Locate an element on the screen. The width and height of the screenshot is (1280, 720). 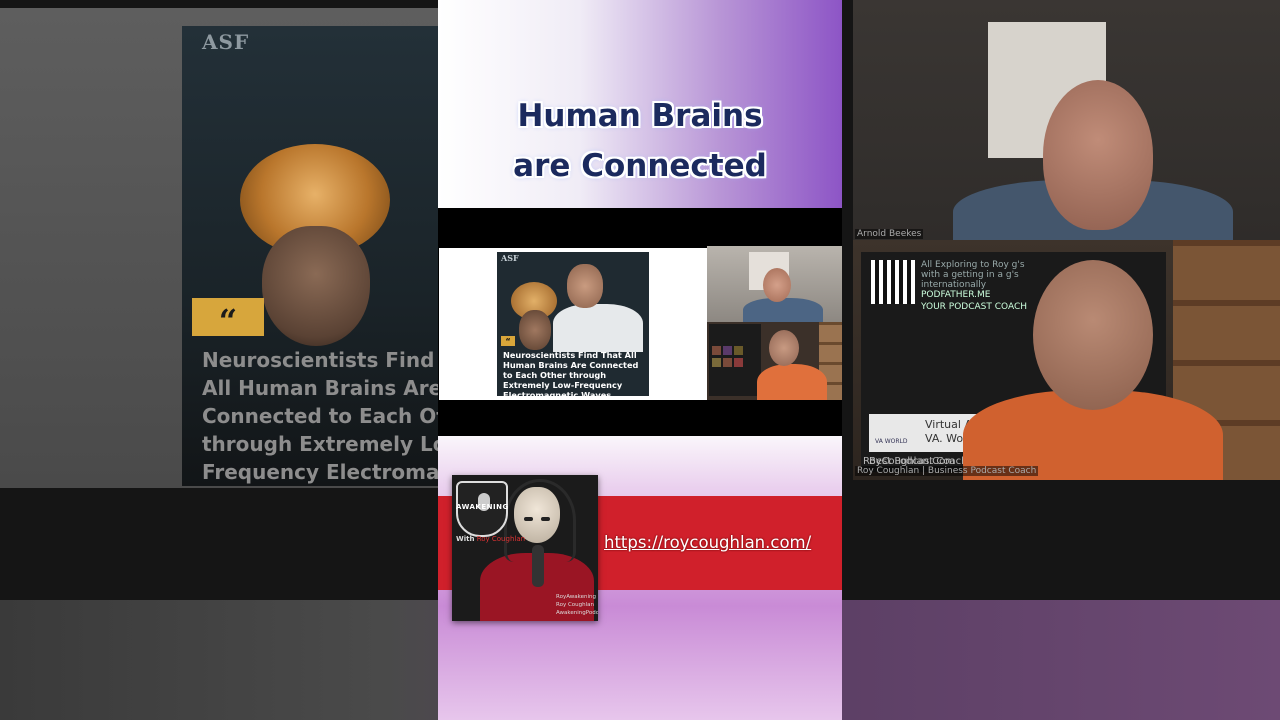
podcast-host-line: With Roy Coughlan is located at coordinates (490, 539).